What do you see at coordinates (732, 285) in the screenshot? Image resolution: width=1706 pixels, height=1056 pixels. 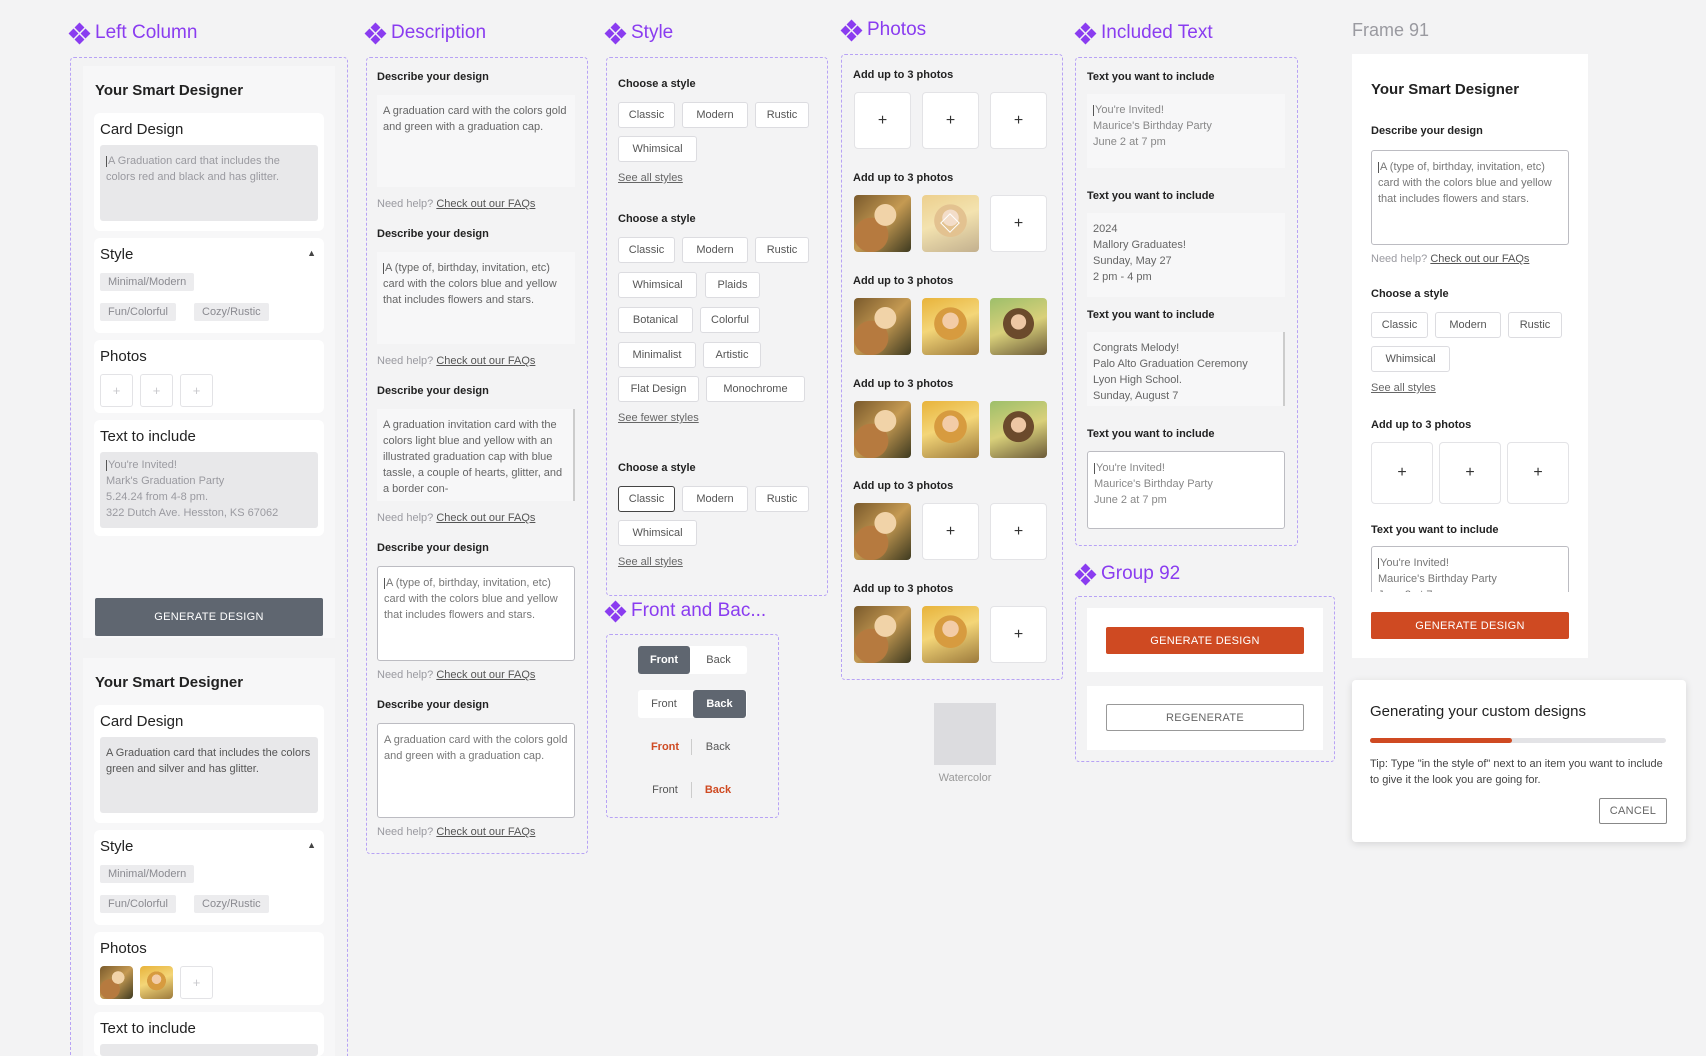 I see `style-option: Plaids` at bounding box center [732, 285].